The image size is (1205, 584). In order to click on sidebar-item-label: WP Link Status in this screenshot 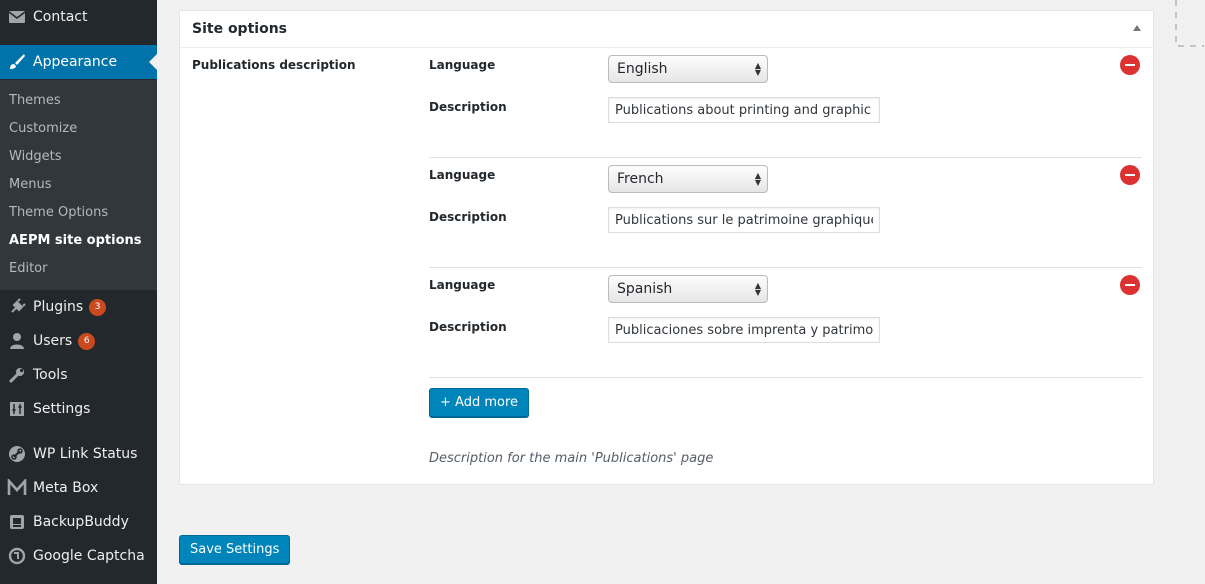, I will do `click(85, 454)`.